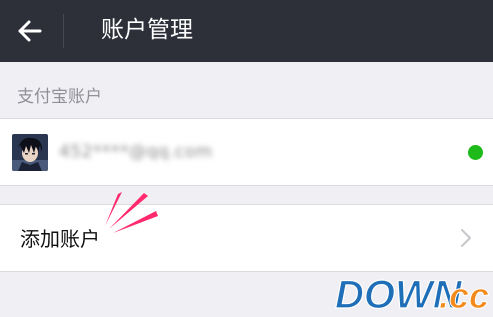 Image resolution: width=493 pixels, height=317 pixels. Describe the element at coordinates (136, 152) in the screenshot. I see `account-name: 452****@qq.com` at that location.